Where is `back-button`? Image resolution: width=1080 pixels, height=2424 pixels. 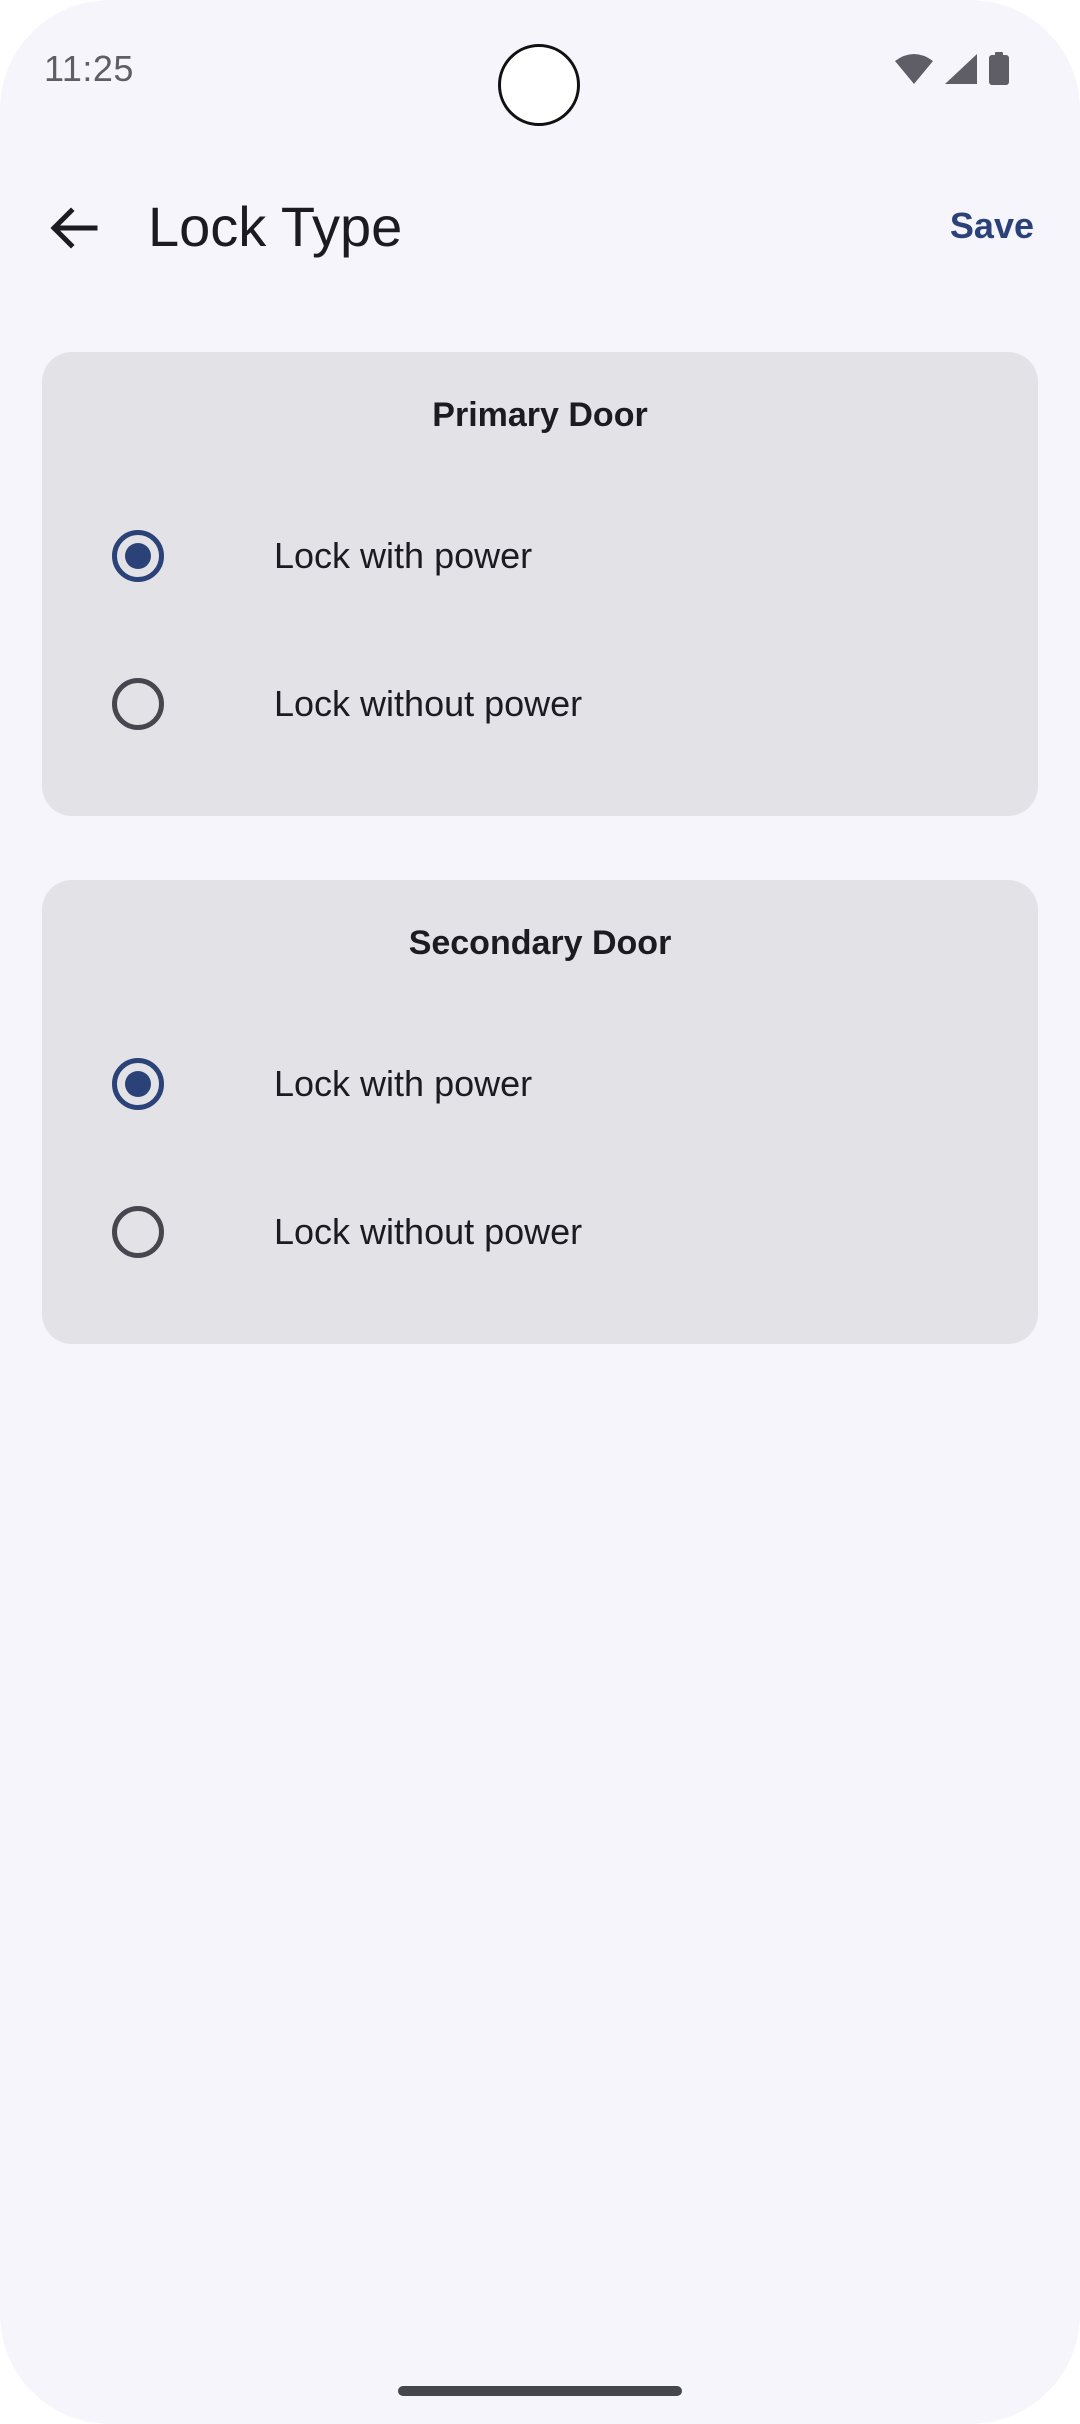
back-button is located at coordinates (74, 230).